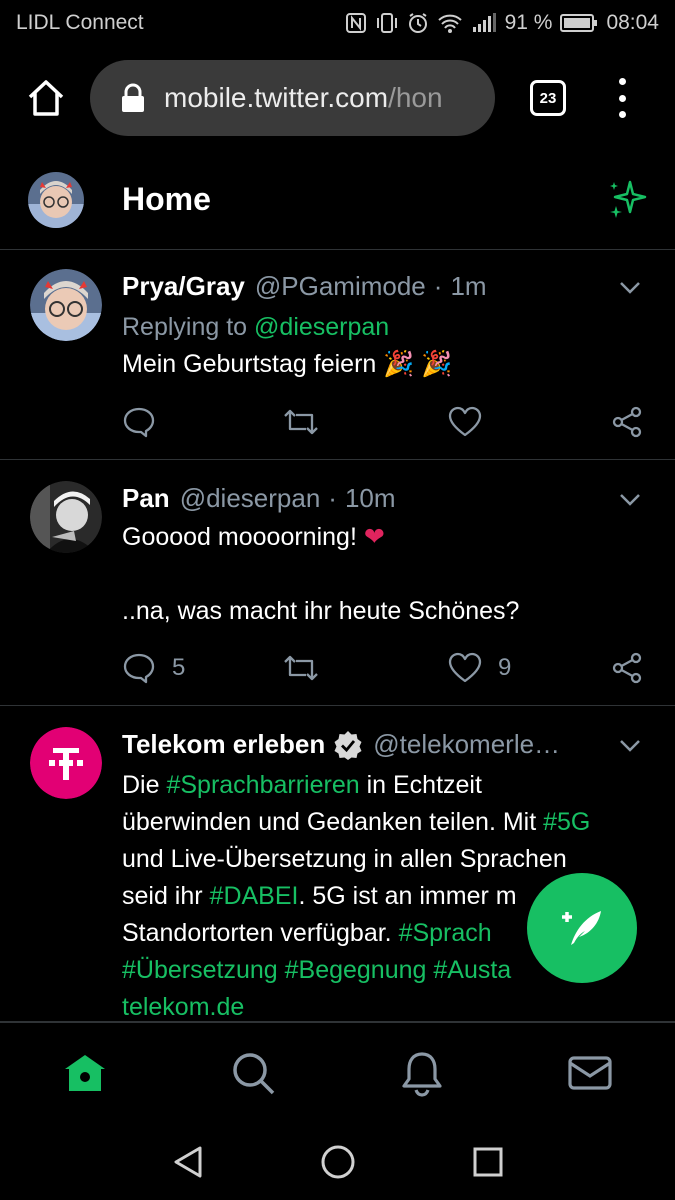  Describe the element at coordinates (337, 1072) in the screenshot. I see `bottom-navigation` at that location.